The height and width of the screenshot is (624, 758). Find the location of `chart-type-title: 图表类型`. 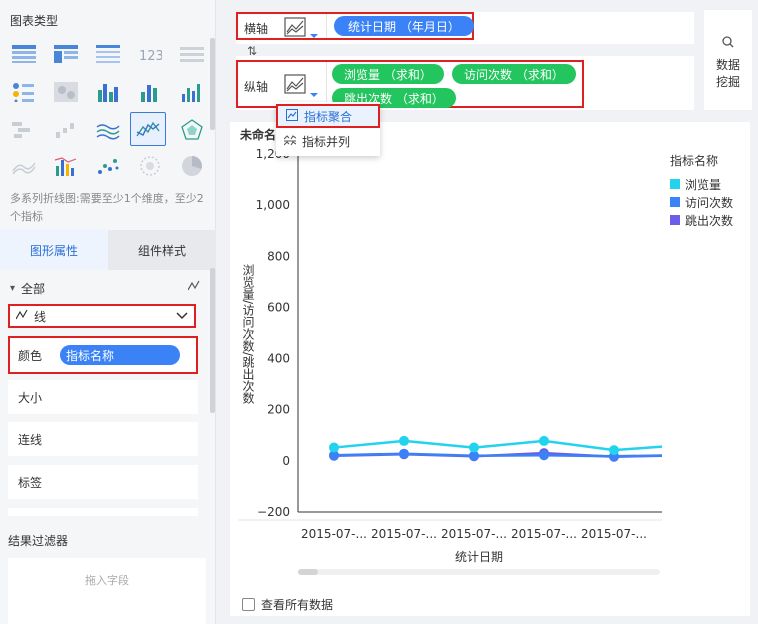

chart-type-title: 图表类型 is located at coordinates (34, 21).